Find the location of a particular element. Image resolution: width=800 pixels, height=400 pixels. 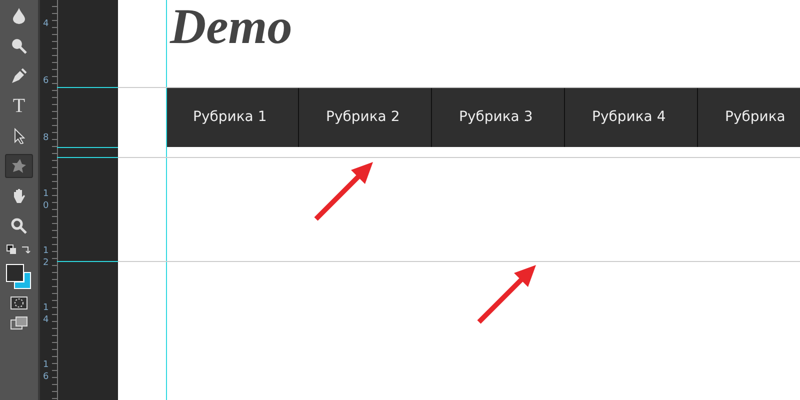

zoom-icon is located at coordinates (19, 226).